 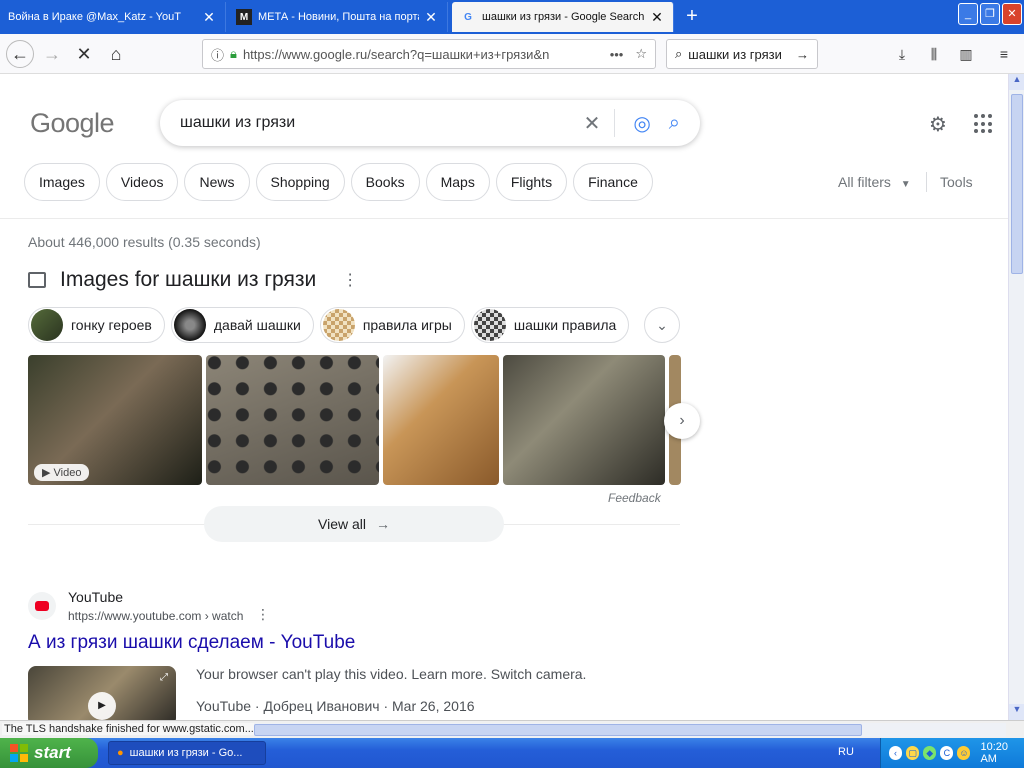 What do you see at coordinates (682, 421) in the screenshot?
I see `next-images-button: ›` at bounding box center [682, 421].